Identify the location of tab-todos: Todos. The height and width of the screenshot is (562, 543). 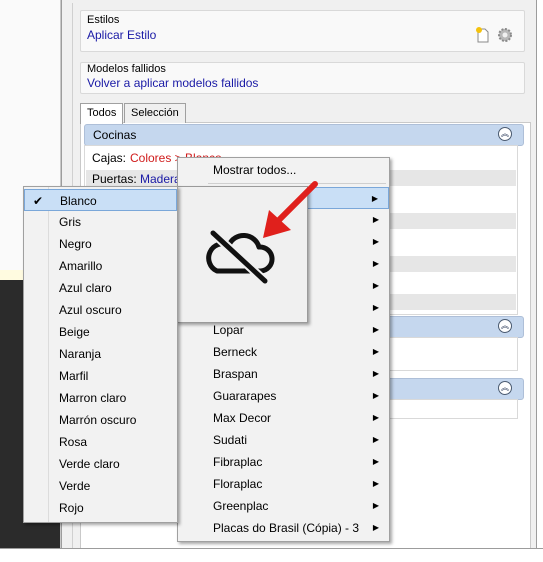
(102, 113).